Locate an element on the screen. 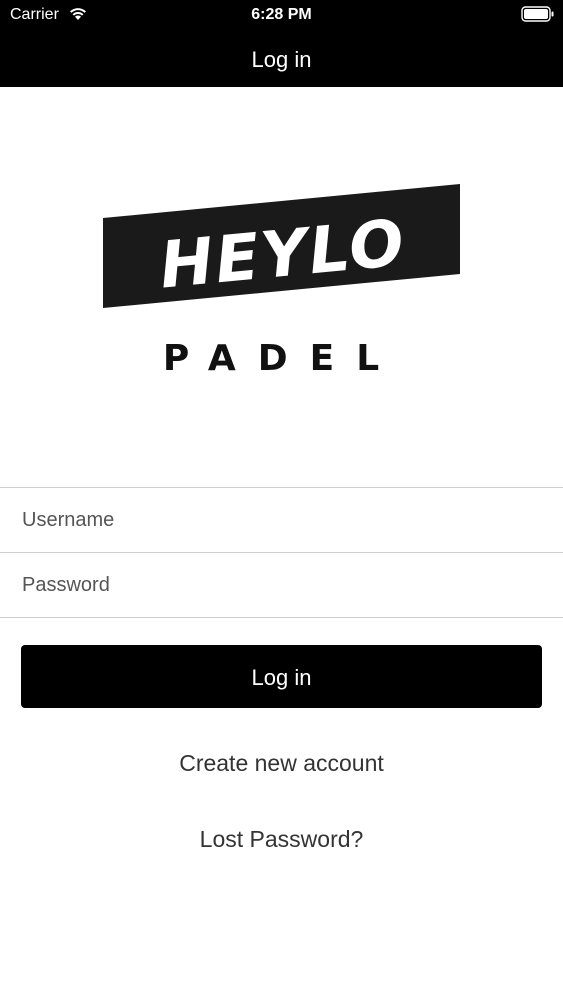 The width and height of the screenshot is (563, 1000). login-button: Log in is located at coordinates (281, 676).